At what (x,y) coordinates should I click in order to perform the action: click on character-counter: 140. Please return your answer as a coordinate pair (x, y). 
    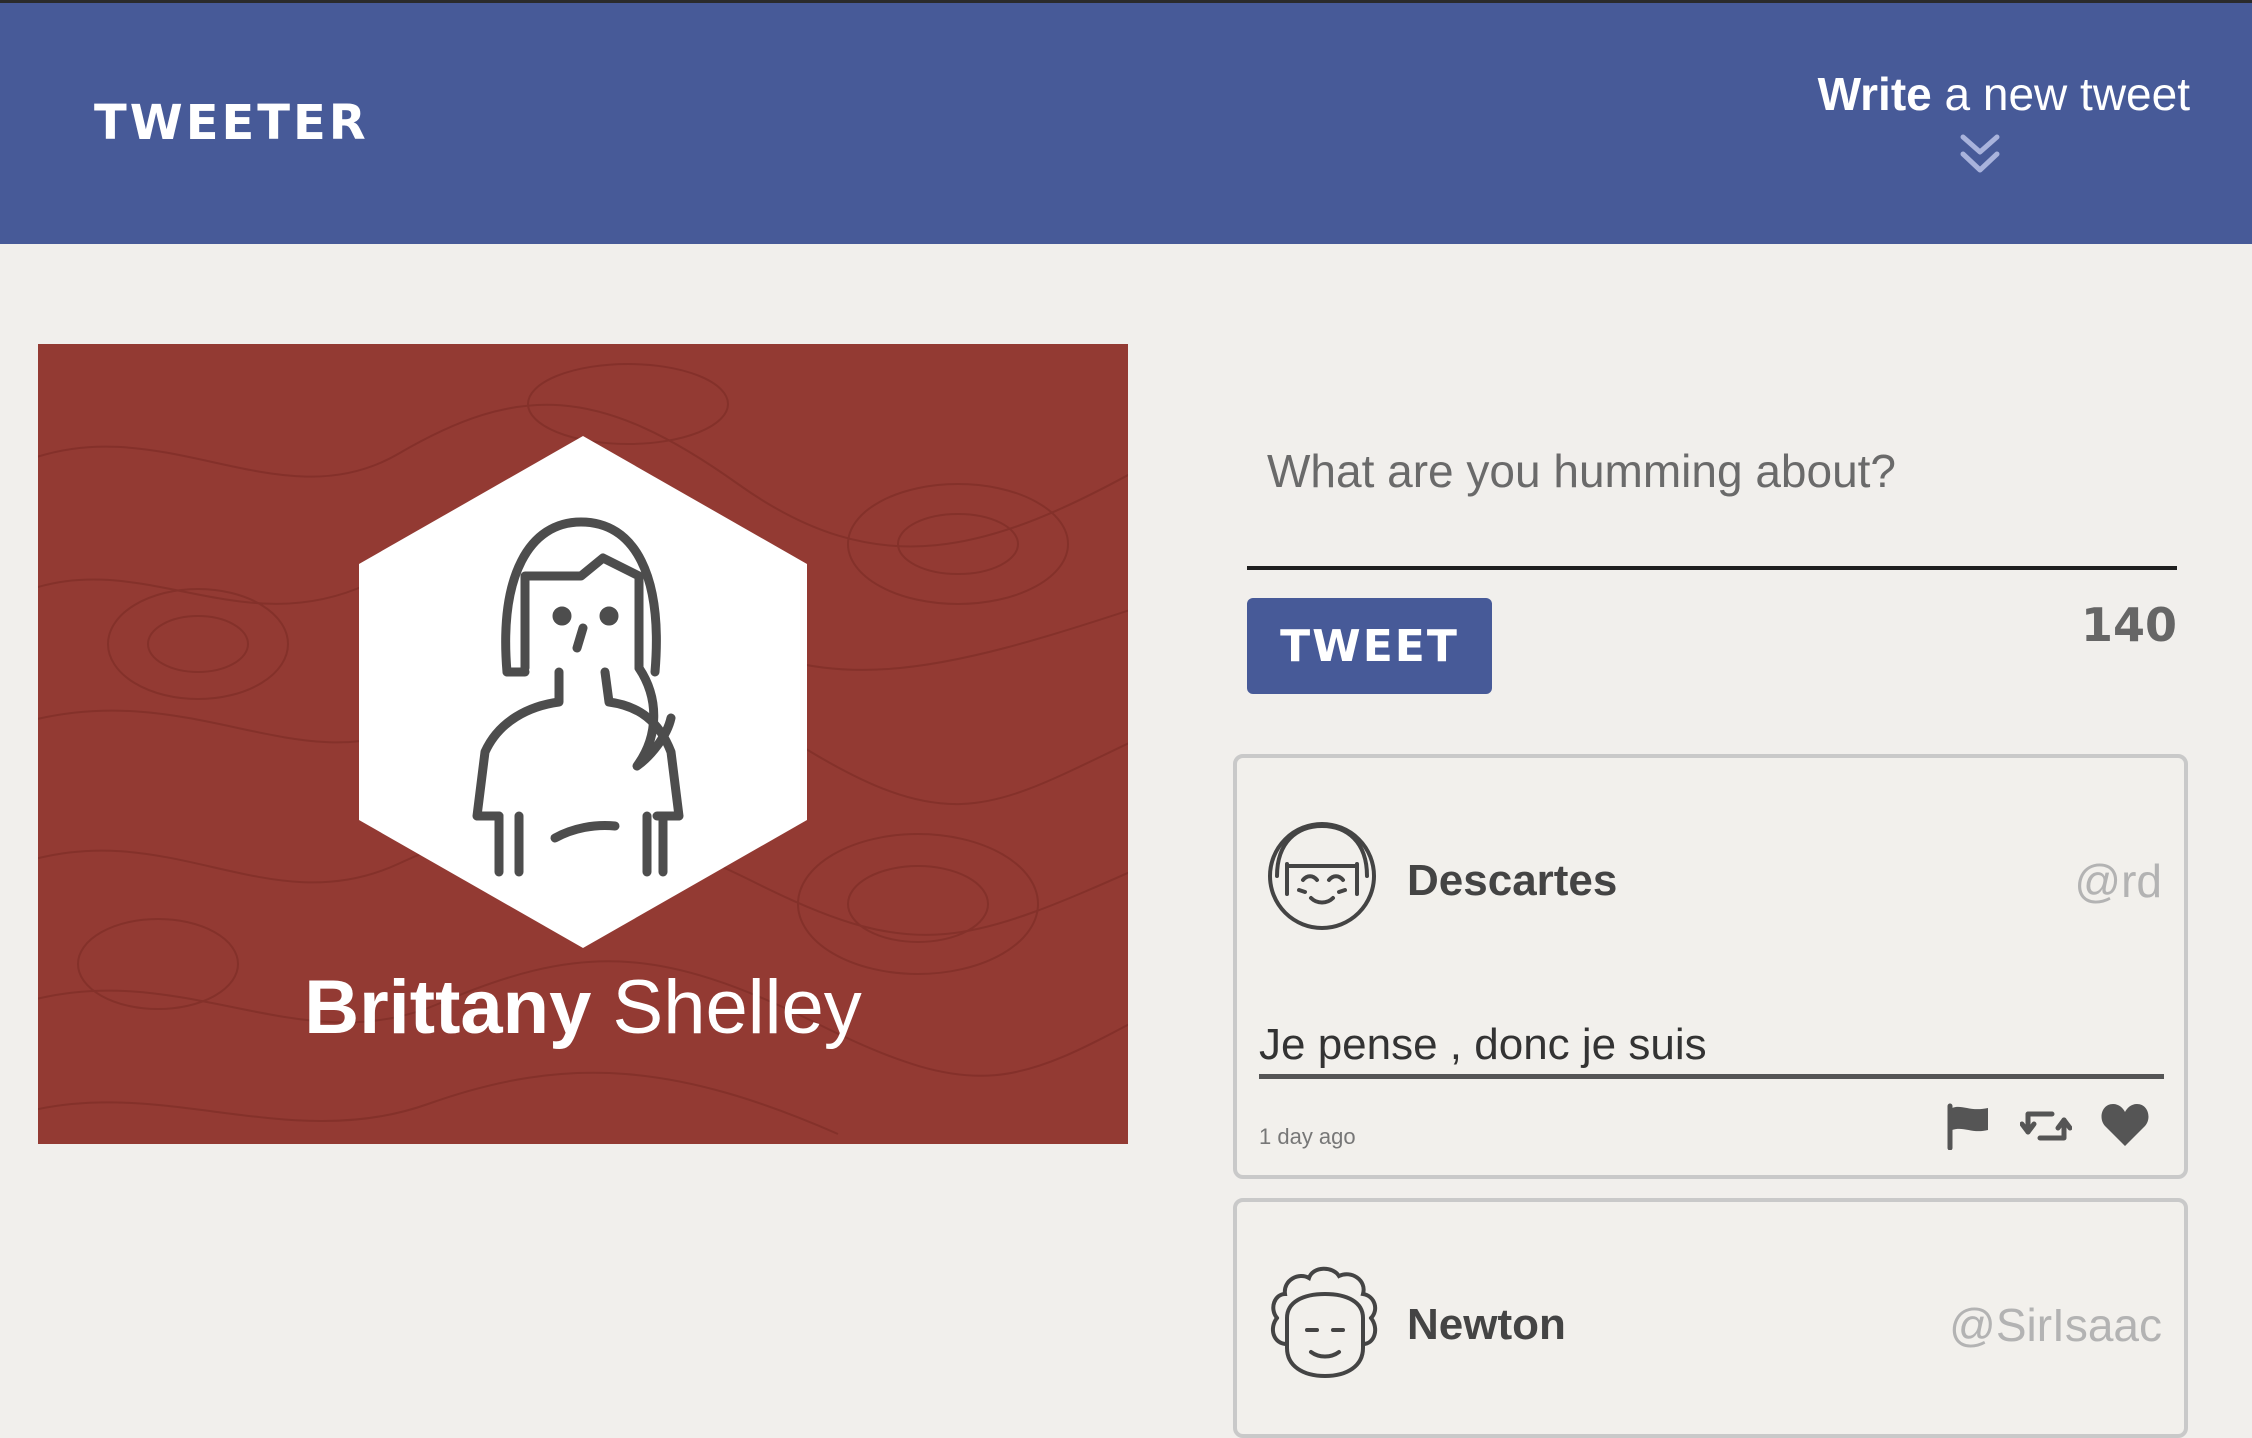
    Looking at the image, I should click on (2128, 625).